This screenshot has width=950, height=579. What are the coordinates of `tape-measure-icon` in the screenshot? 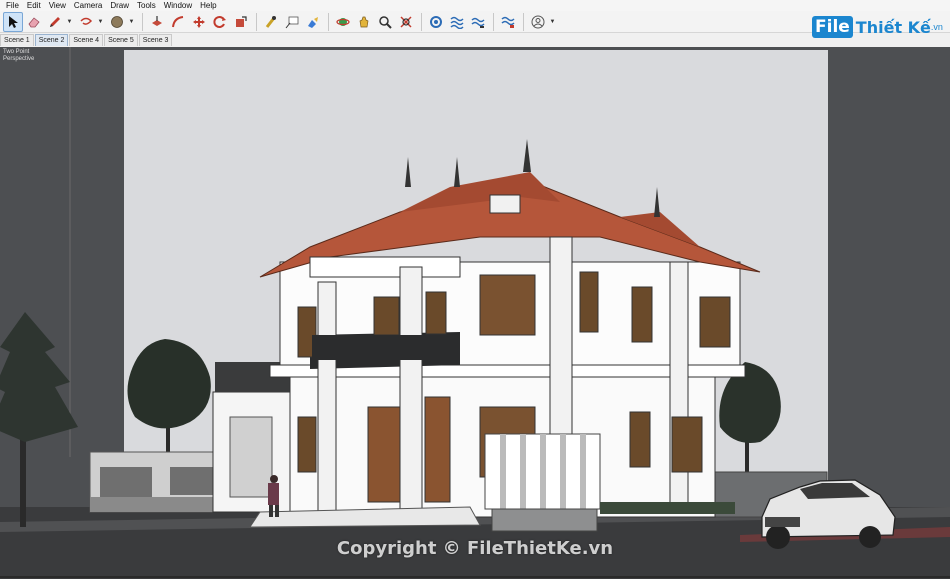 It's located at (270, 21).